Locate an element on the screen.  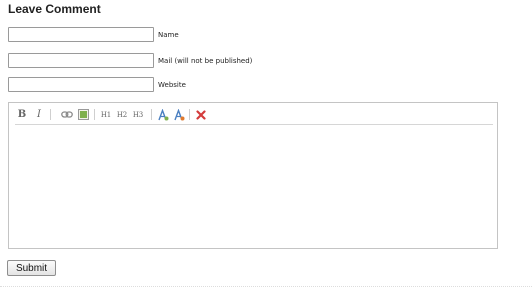
website-label: Website is located at coordinates (172, 84).